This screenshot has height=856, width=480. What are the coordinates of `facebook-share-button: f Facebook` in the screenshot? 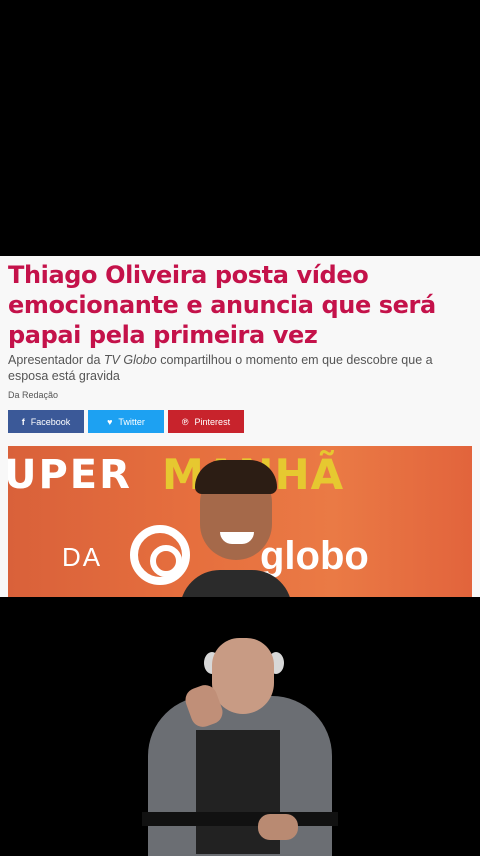 It's located at (46, 421).